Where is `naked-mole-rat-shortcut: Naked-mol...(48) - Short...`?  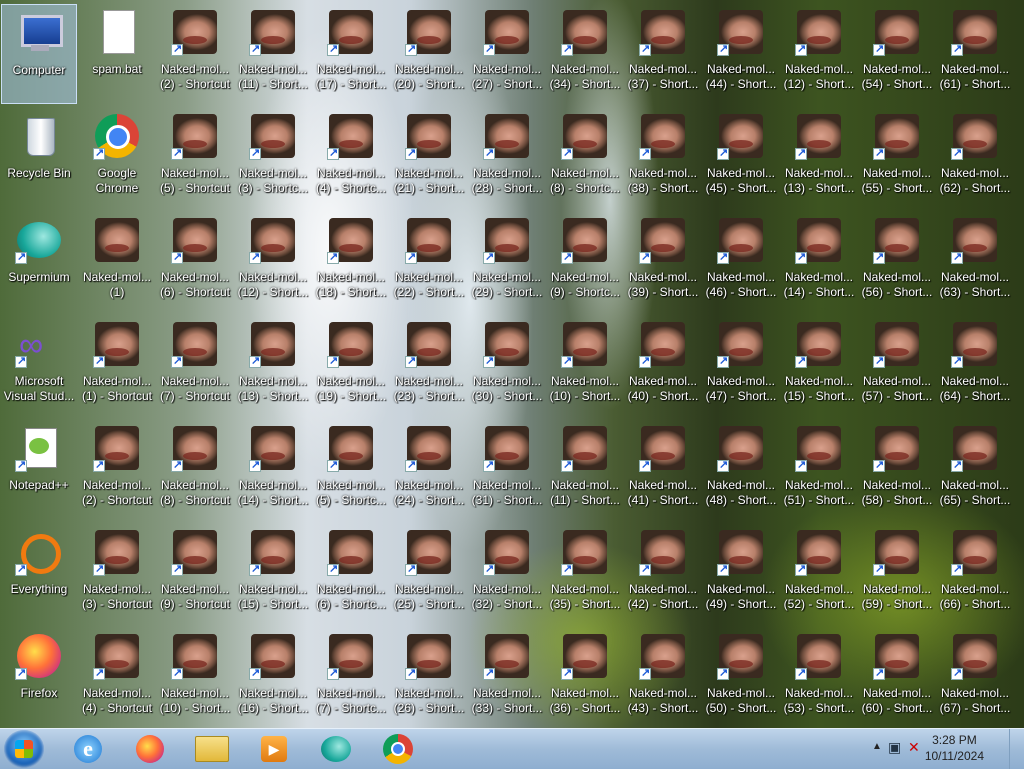 naked-mole-rat-shortcut: Naked-mol...(48) - Short... is located at coordinates (741, 470).